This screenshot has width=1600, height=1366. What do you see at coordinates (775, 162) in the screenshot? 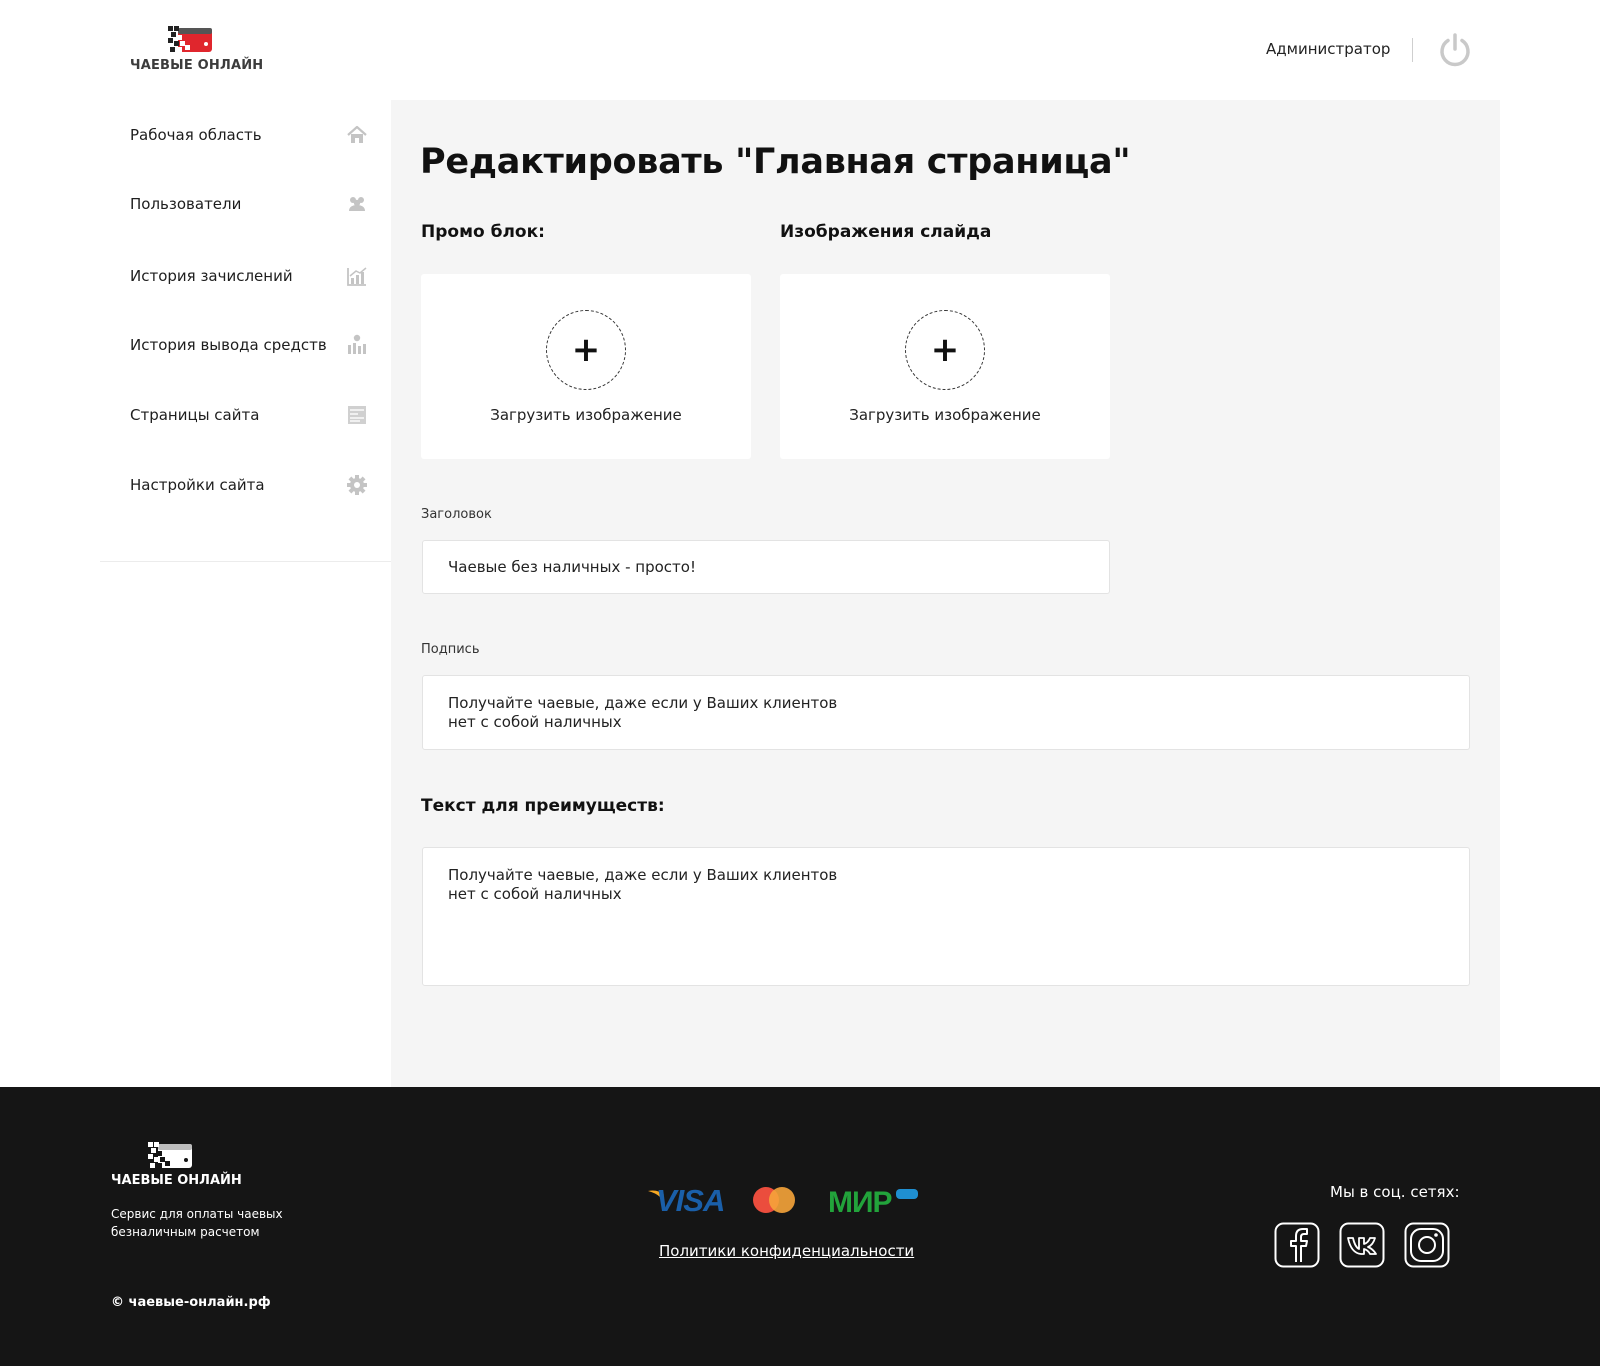
I see `page-title: Редактировать "Главная страница"` at bounding box center [775, 162].